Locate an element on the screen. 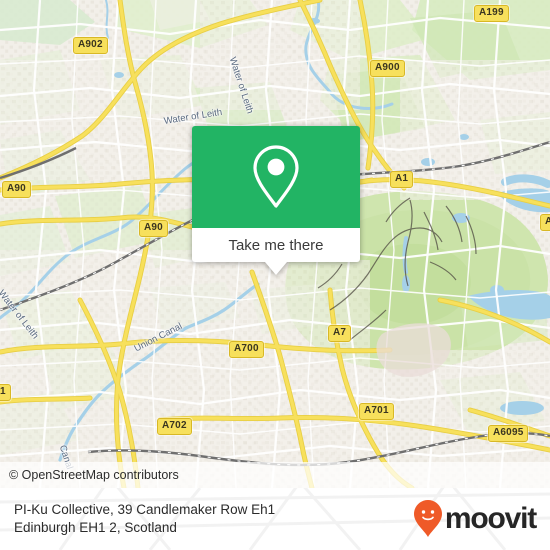 This screenshot has width=550, height=550. take-me-there-label: Take me there is located at coordinates (276, 245).